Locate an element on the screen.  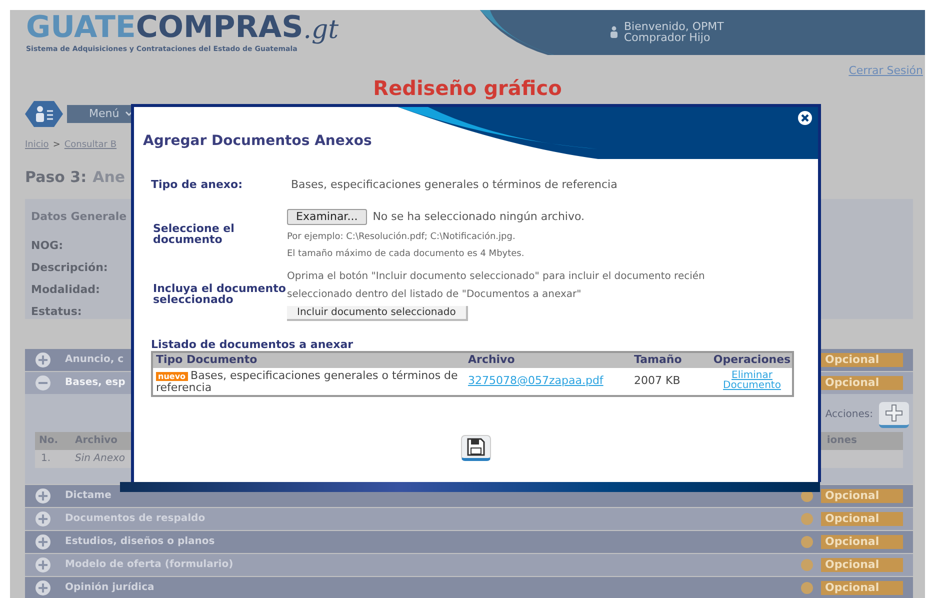
delete-document-link: Eliminar Documento is located at coordinates (752, 381).